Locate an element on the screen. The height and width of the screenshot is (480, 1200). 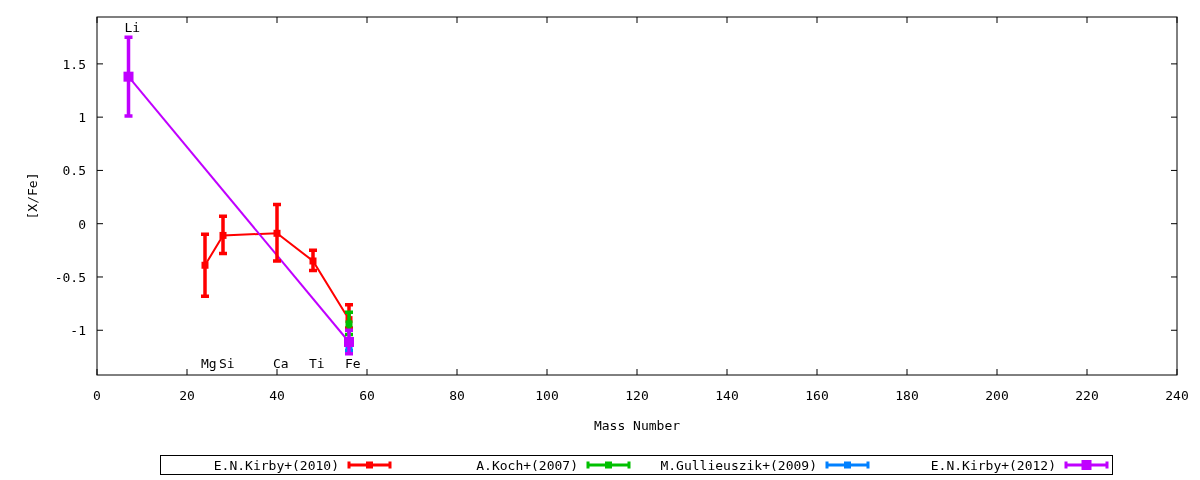
tick-label: 220 is located at coordinates (1087, 395).